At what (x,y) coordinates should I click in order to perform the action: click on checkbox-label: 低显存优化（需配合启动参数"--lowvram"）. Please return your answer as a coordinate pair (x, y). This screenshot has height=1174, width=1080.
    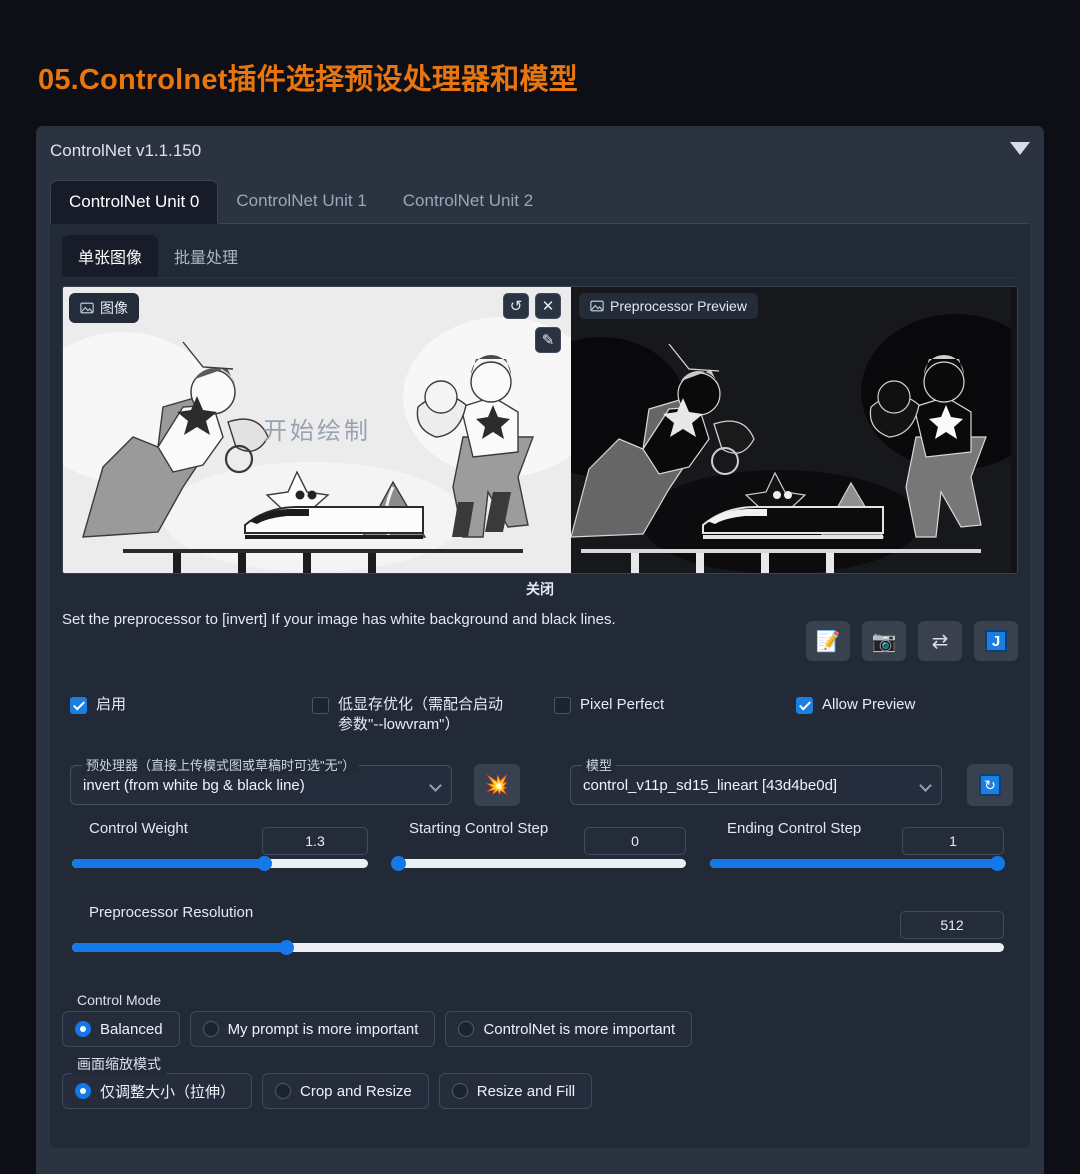
    Looking at the image, I should click on (421, 715).